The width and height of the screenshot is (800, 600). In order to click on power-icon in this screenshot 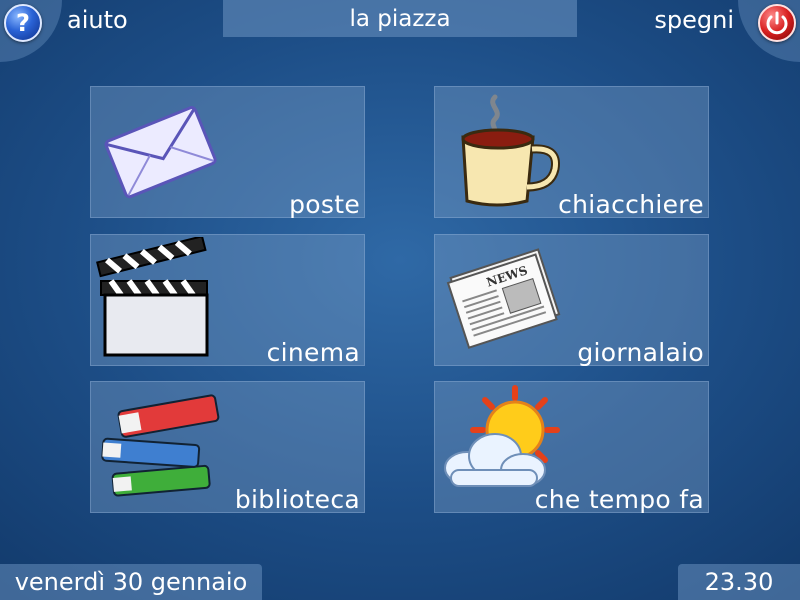, I will do `click(777, 23)`.